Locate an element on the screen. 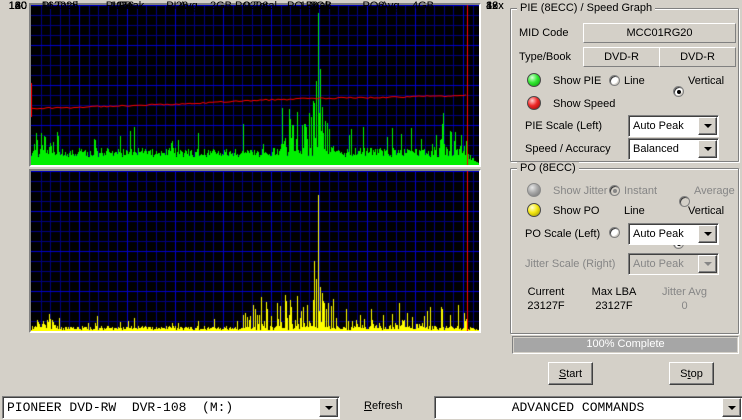 The width and height of the screenshot is (742, 420). jitter-scale-label: Jitter Scale (Right) is located at coordinates (570, 264).